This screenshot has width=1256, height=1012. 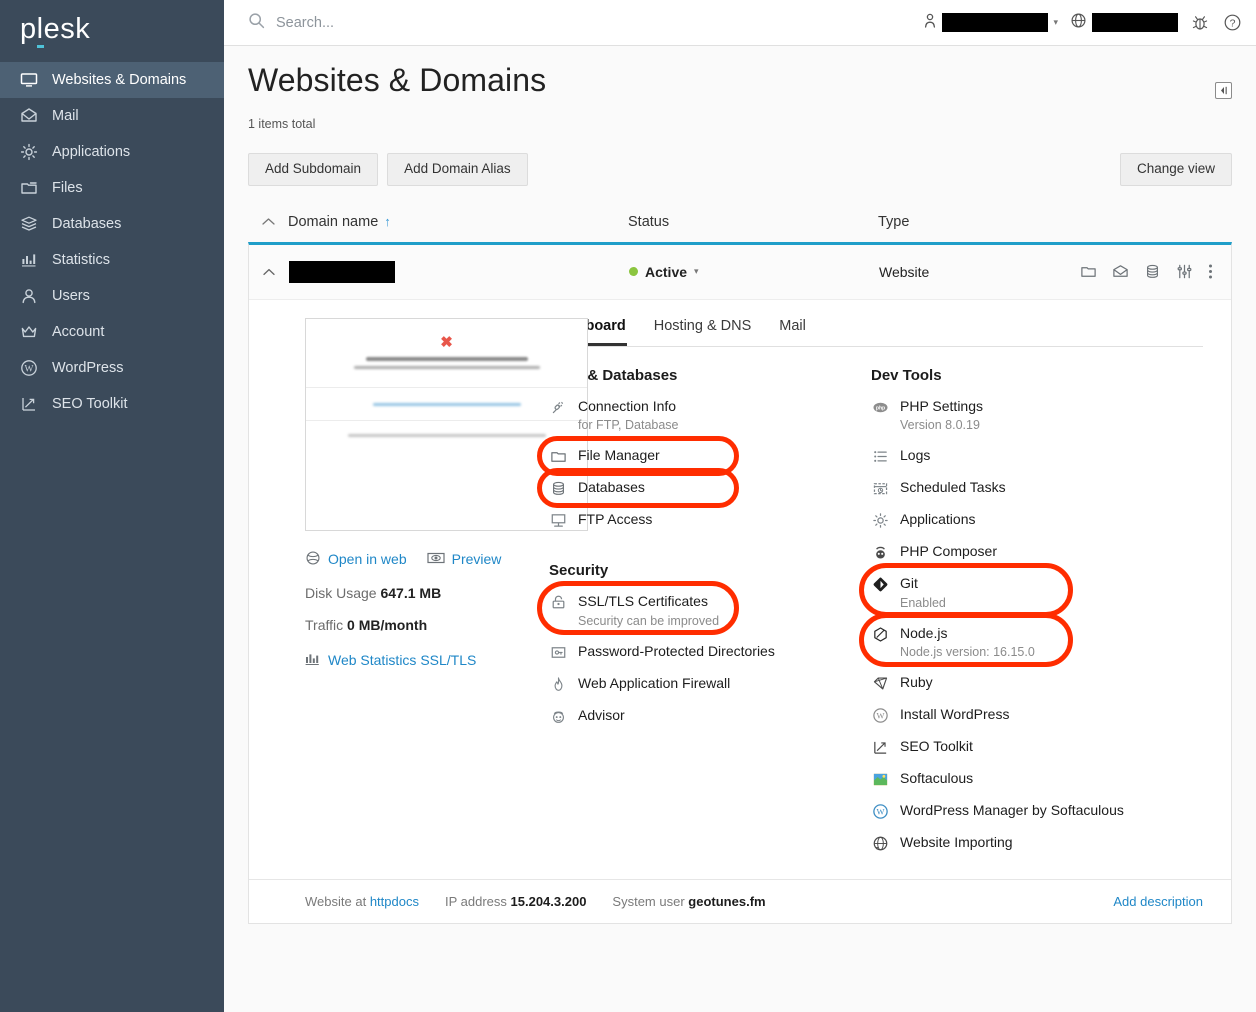 I want to click on tool-install-wordpress: W Install WordPress, so click(x=1037, y=715).